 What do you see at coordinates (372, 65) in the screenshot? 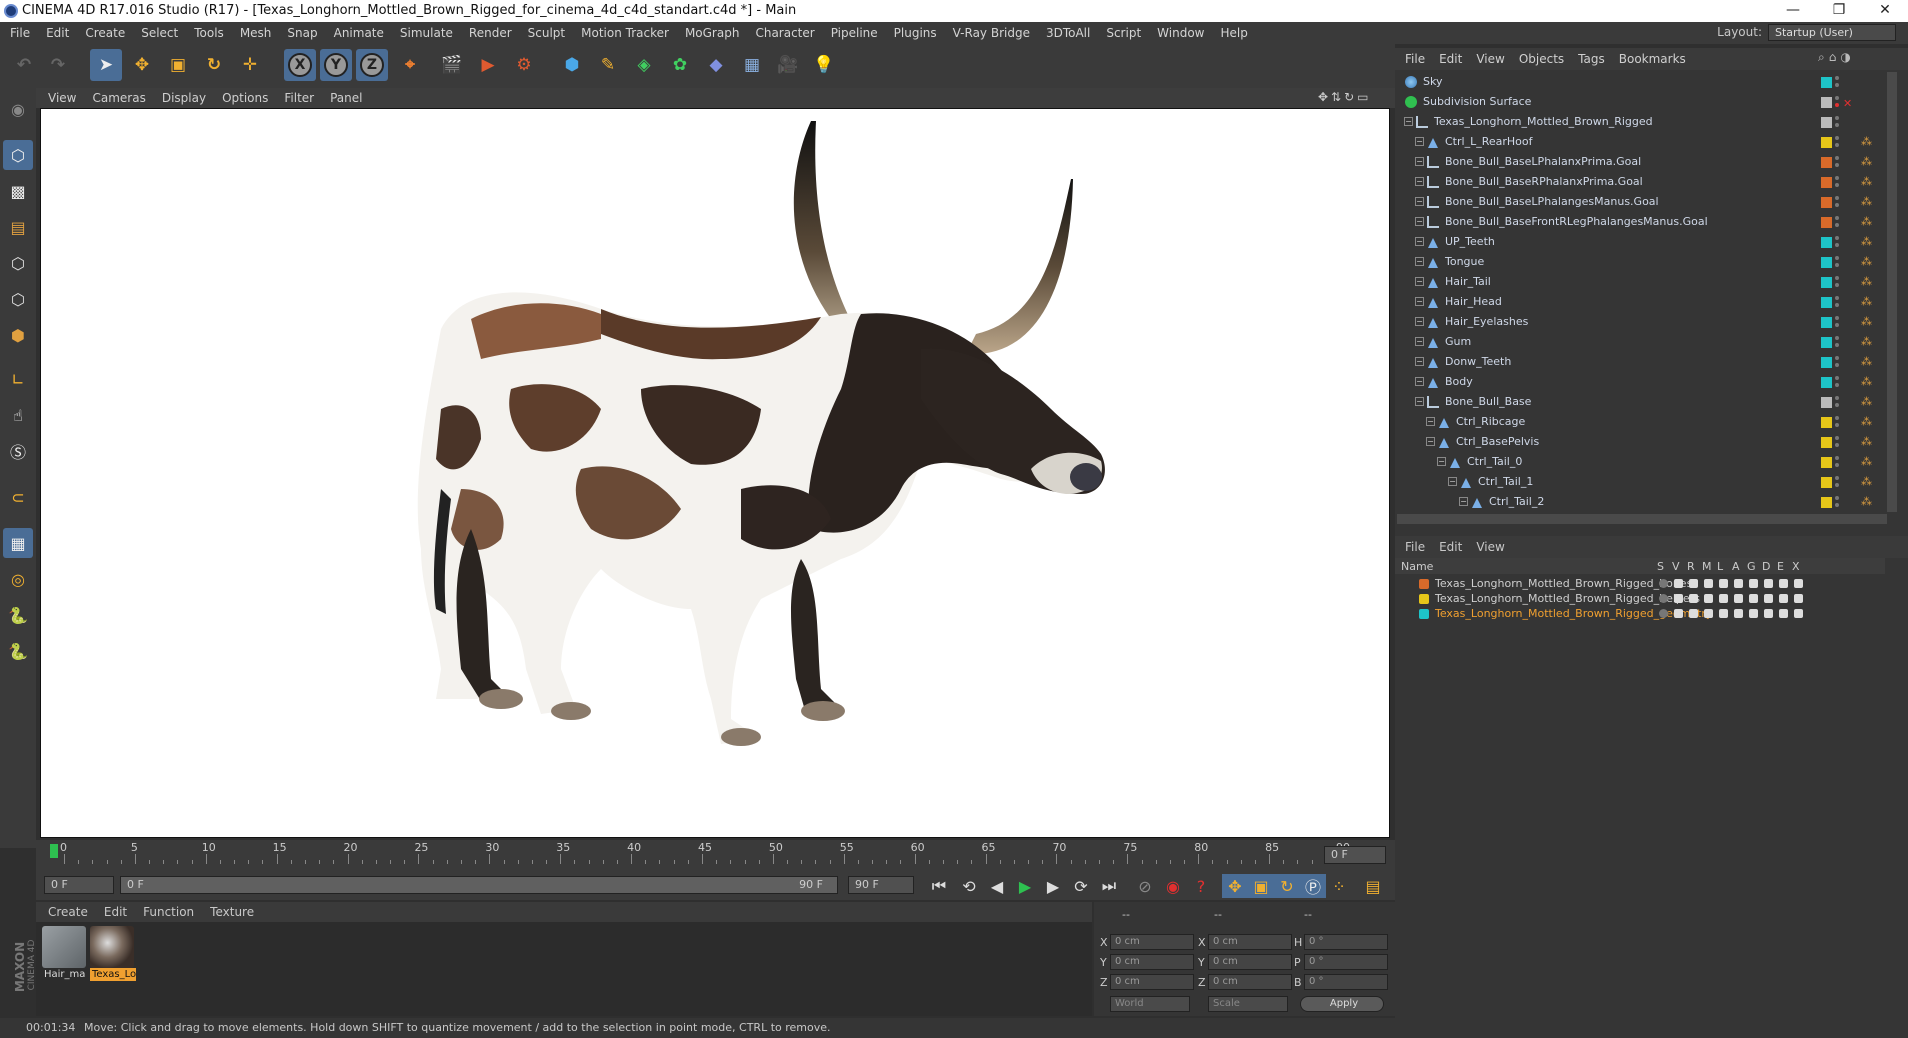
I see `z-axis-icon: Z` at bounding box center [372, 65].